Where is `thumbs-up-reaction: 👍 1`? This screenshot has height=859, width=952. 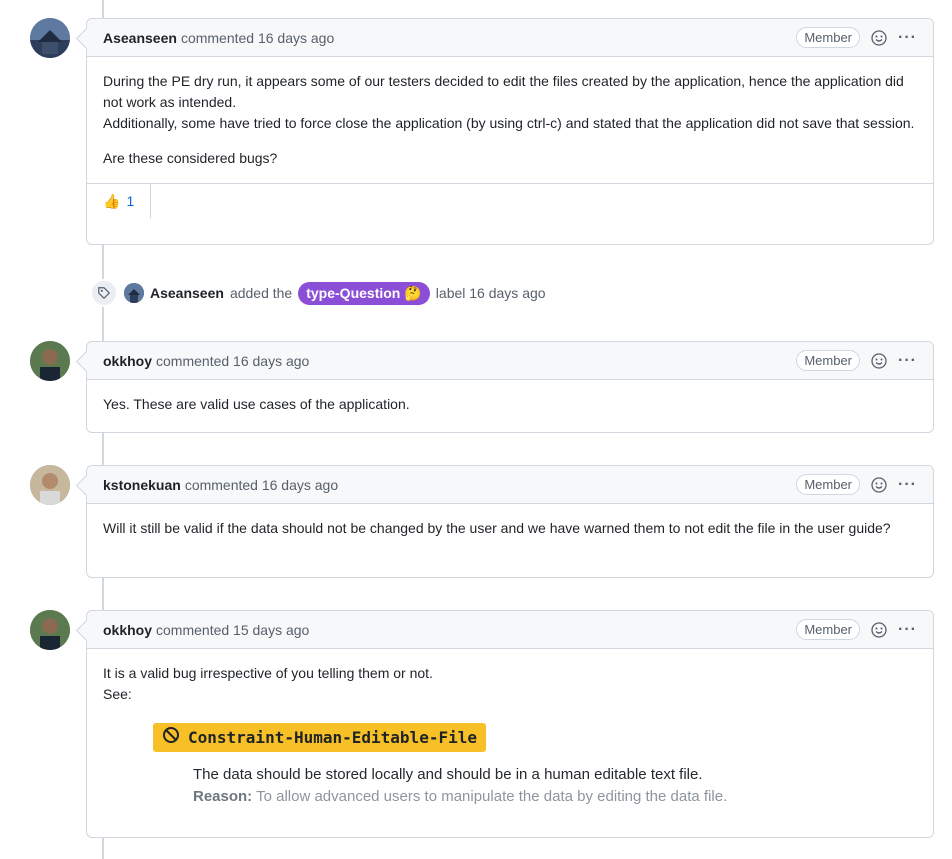
thumbs-up-reaction: 👍 1 is located at coordinates (119, 201).